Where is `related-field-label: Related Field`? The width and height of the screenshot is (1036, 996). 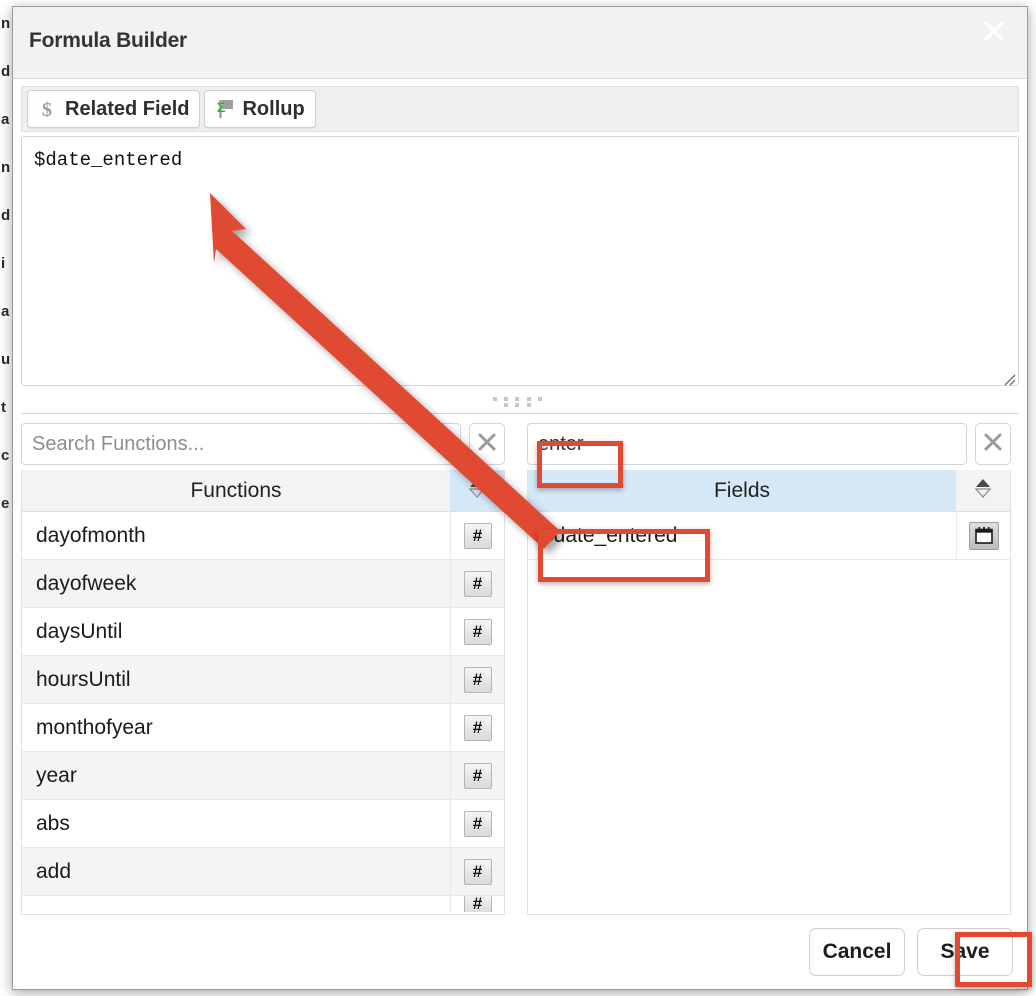
related-field-label: Related Field is located at coordinates (127, 108).